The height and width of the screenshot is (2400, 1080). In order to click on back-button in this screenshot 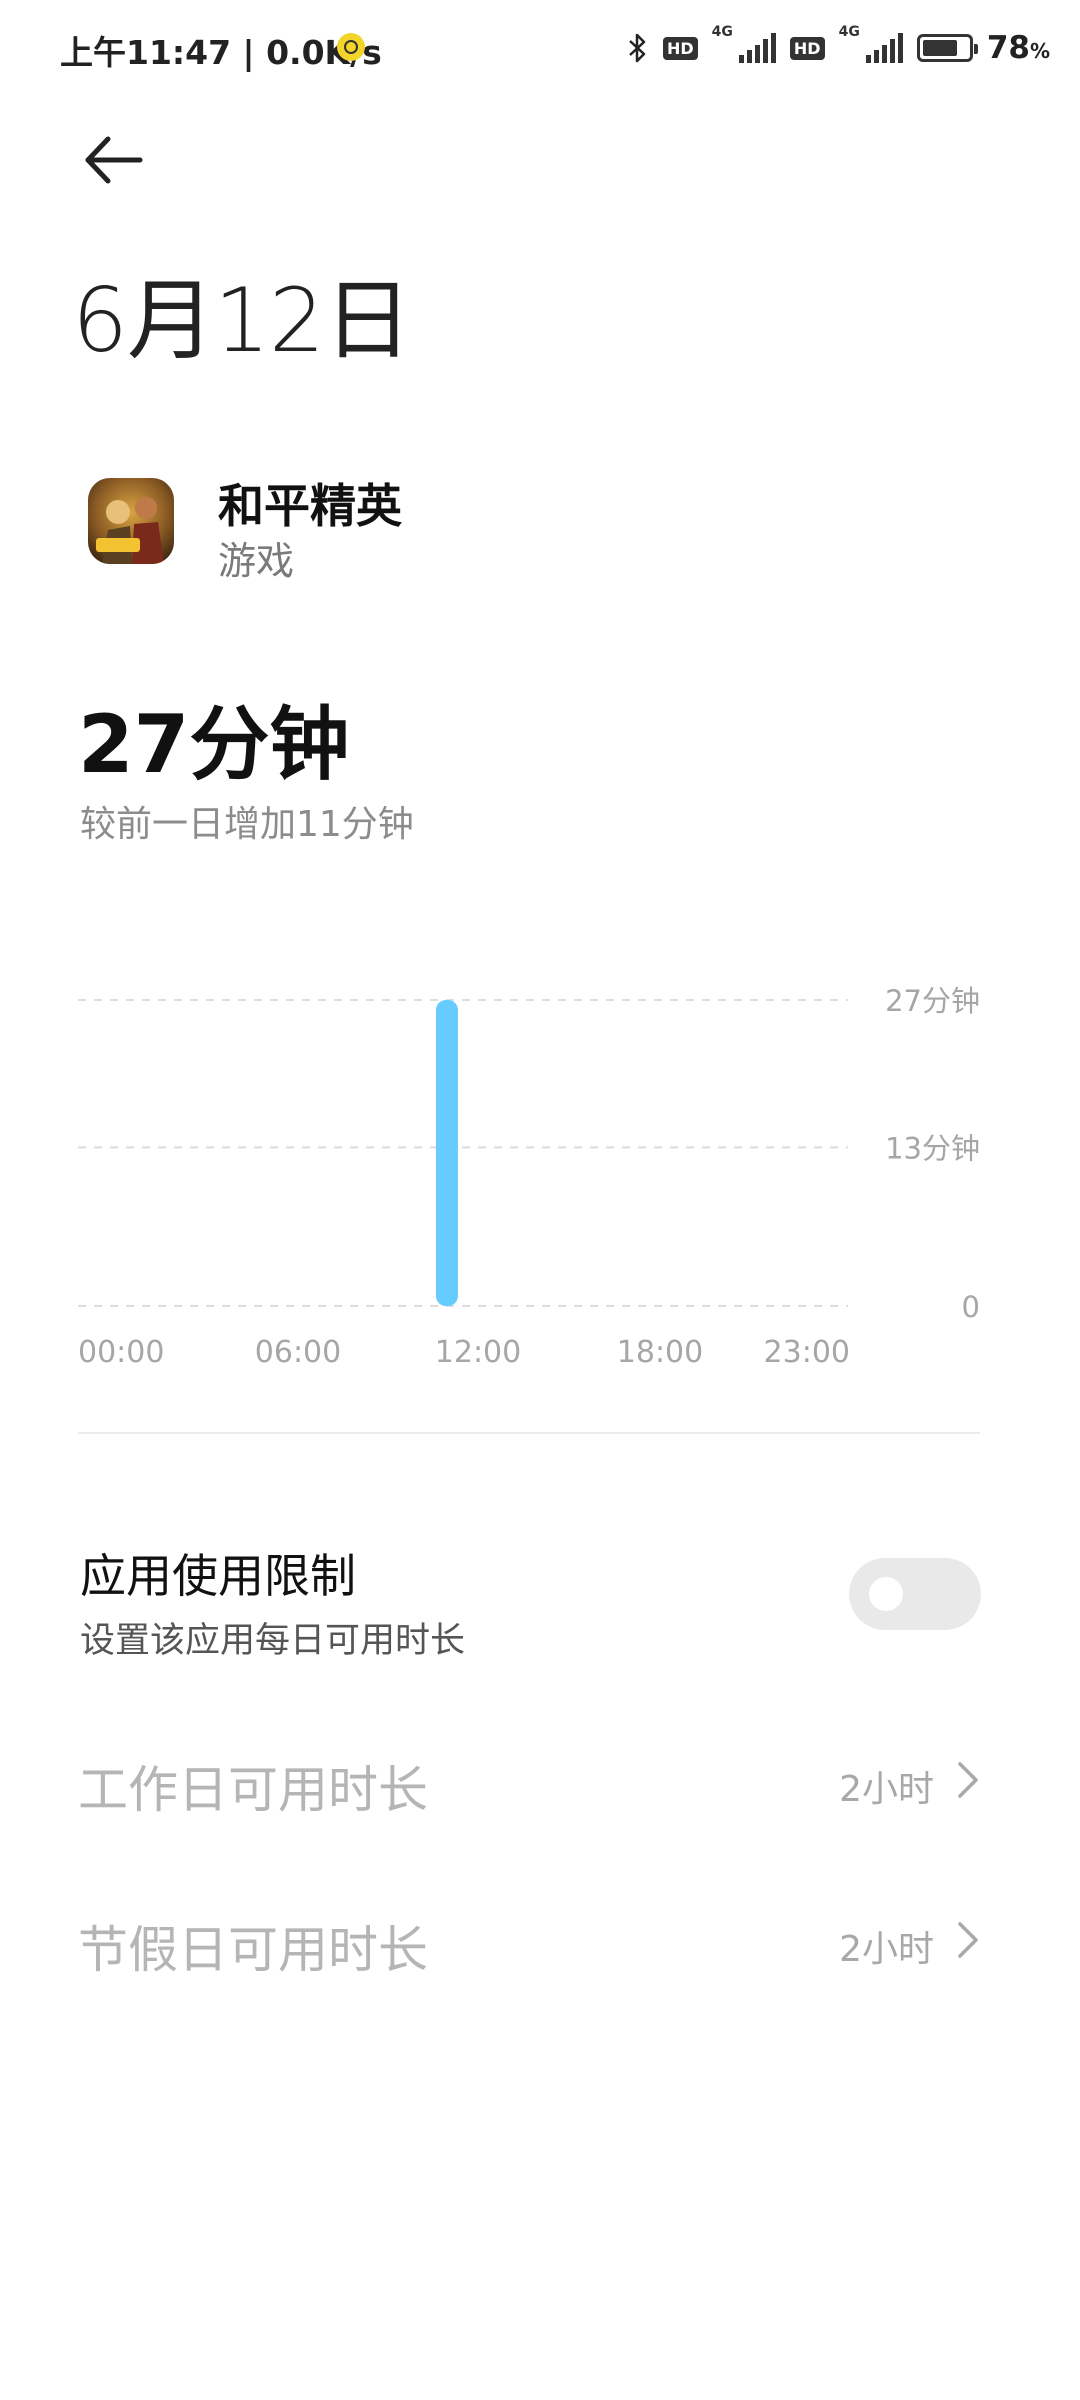, I will do `click(115, 160)`.